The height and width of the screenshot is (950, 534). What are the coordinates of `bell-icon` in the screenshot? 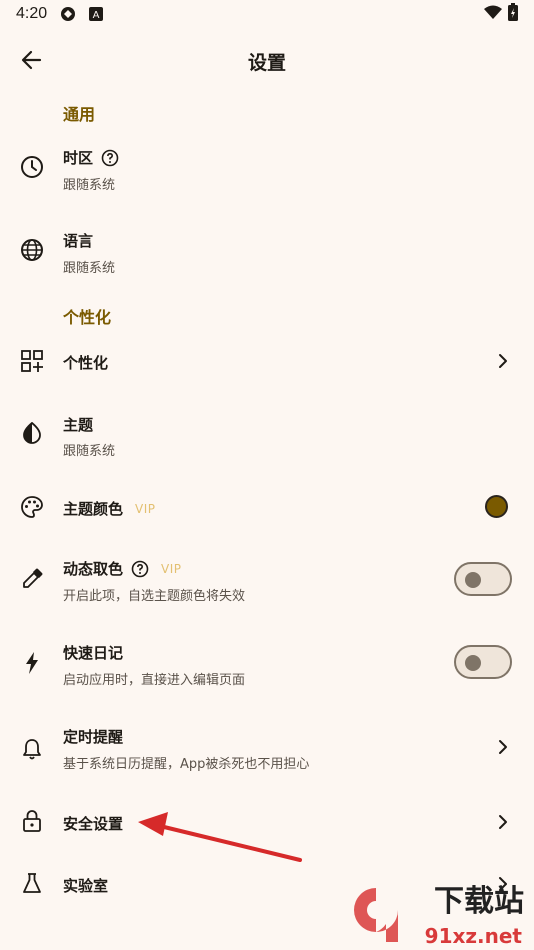 It's located at (32, 749).